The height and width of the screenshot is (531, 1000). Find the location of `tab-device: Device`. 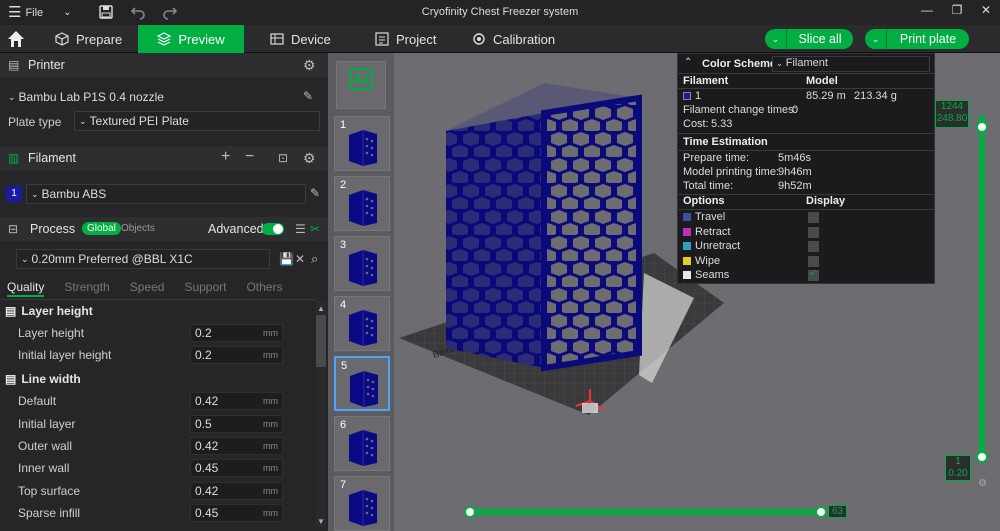

tab-device: Device is located at coordinates (305, 39).